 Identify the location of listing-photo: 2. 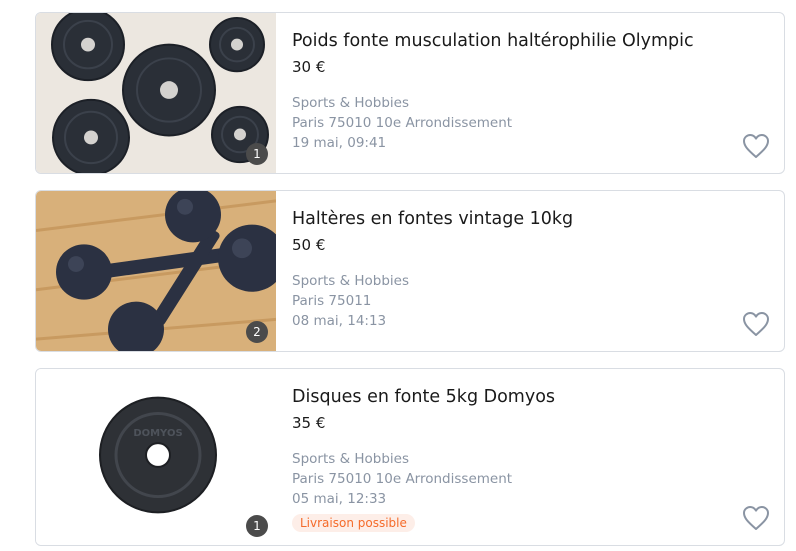
(156, 271).